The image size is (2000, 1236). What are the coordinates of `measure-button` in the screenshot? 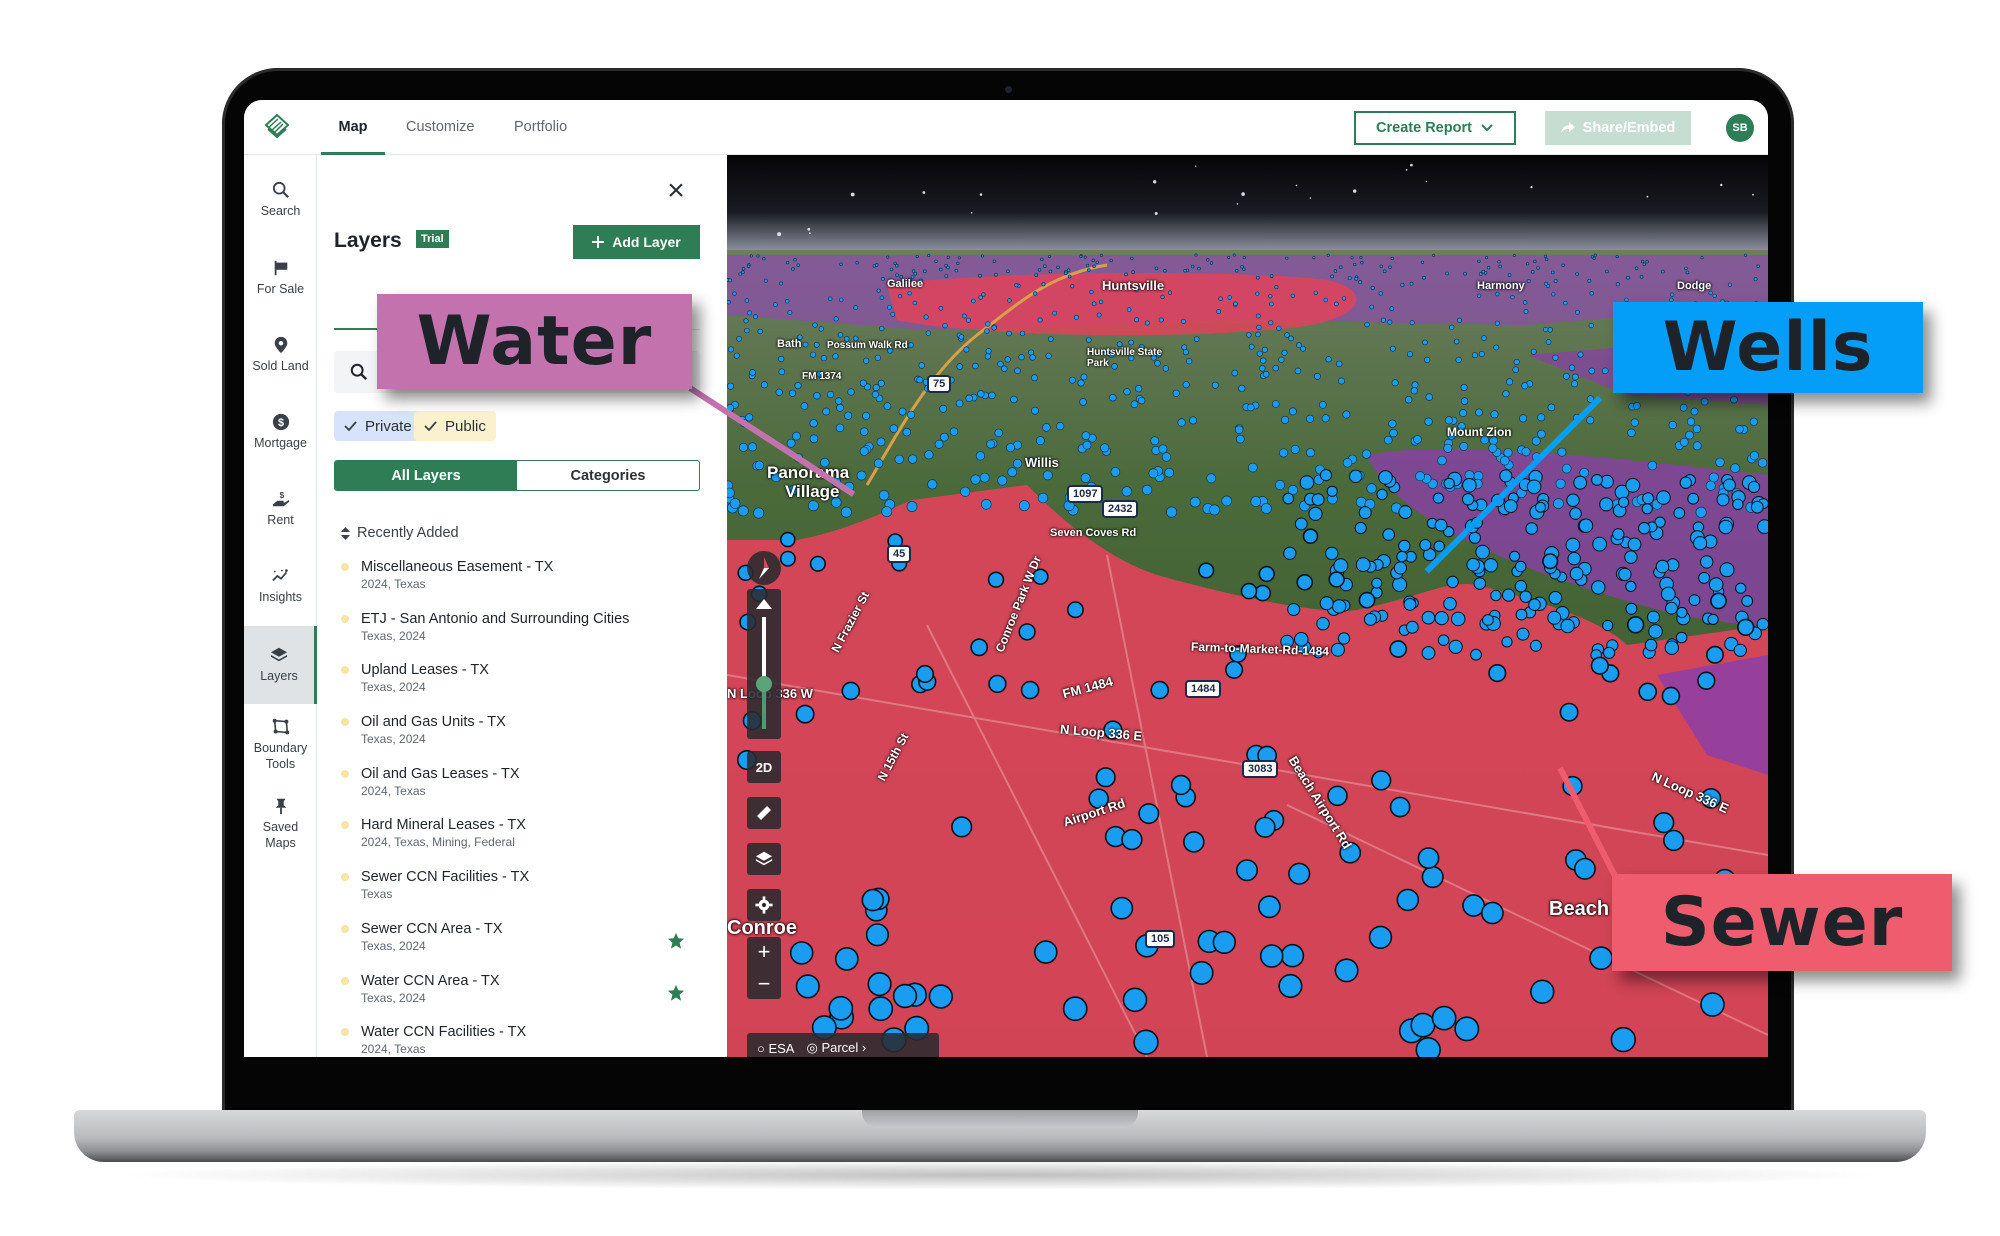 It's located at (764, 813).